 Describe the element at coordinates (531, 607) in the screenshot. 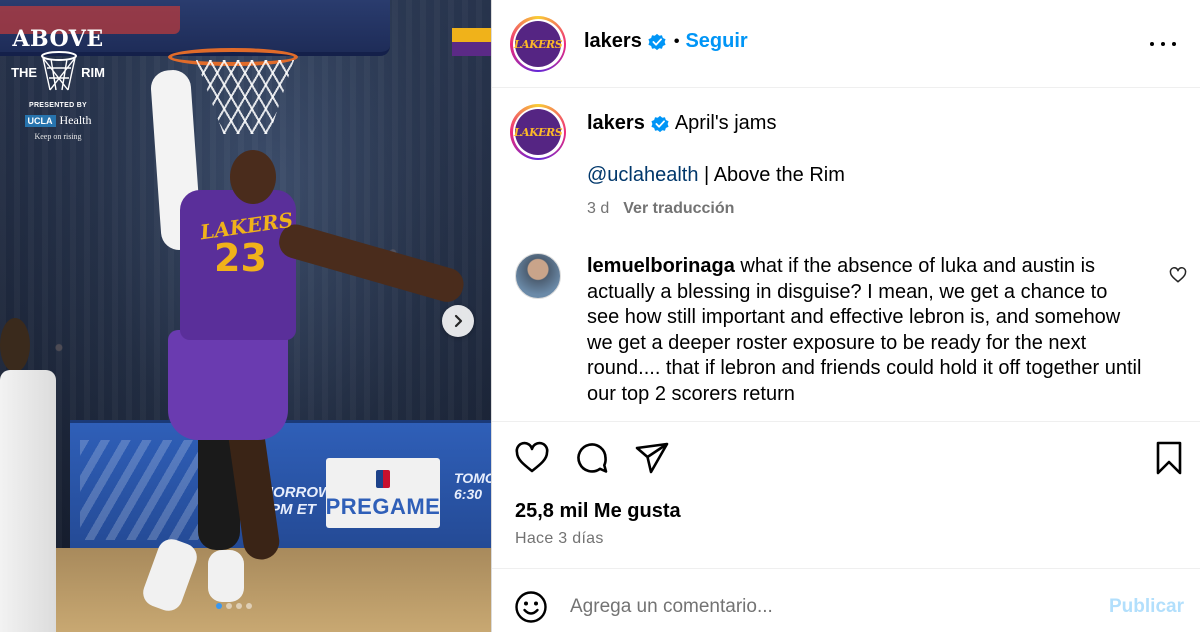

I see `emoji-icon` at that location.